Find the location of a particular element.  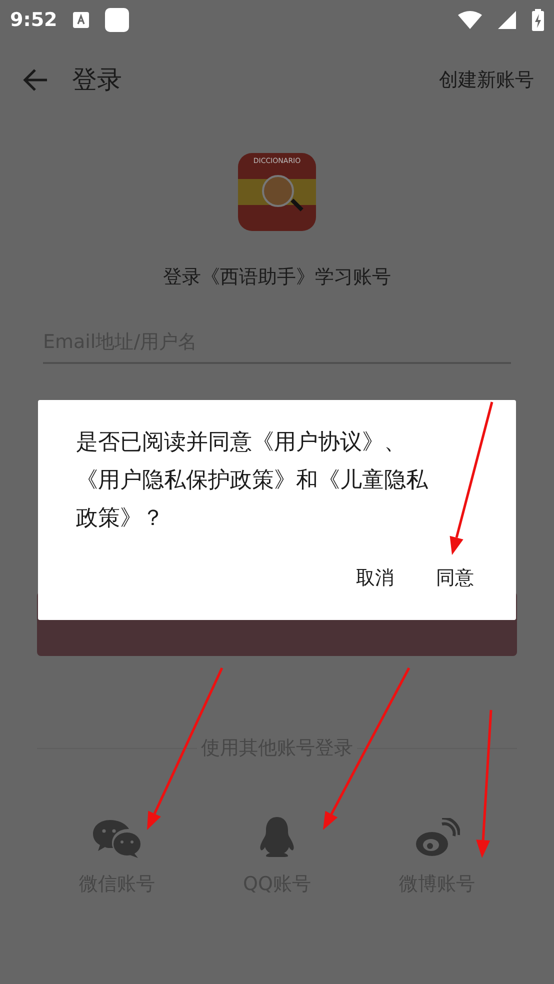

keyboard-notification-icon is located at coordinates (81, 20).